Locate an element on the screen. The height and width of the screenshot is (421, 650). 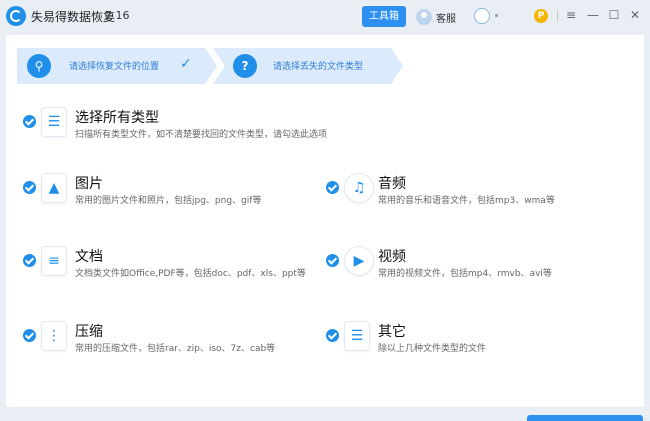
minimize-icon: — is located at coordinates (593, 15).